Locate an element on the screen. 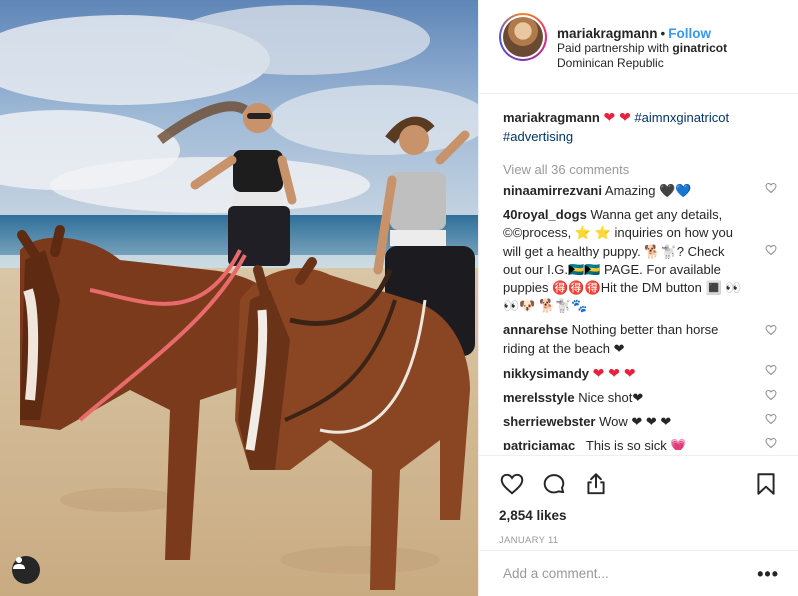 This screenshot has width=798, height=596. save-button is located at coordinates (766, 484).